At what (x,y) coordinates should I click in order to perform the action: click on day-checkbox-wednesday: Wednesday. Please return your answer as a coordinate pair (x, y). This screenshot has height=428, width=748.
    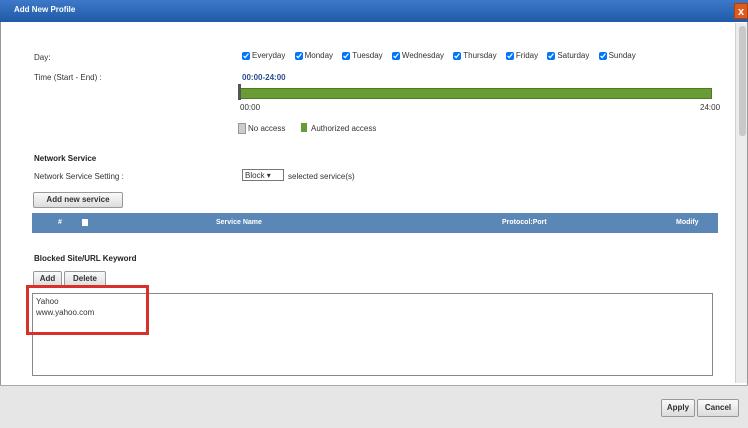
    Looking at the image, I should click on (417, 55).